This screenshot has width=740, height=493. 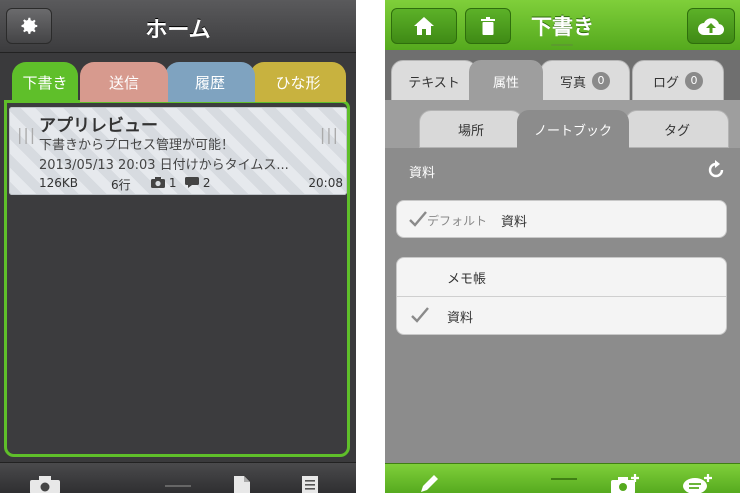 I want to click on draft-header: 下書き, so click(x=562, y=25).